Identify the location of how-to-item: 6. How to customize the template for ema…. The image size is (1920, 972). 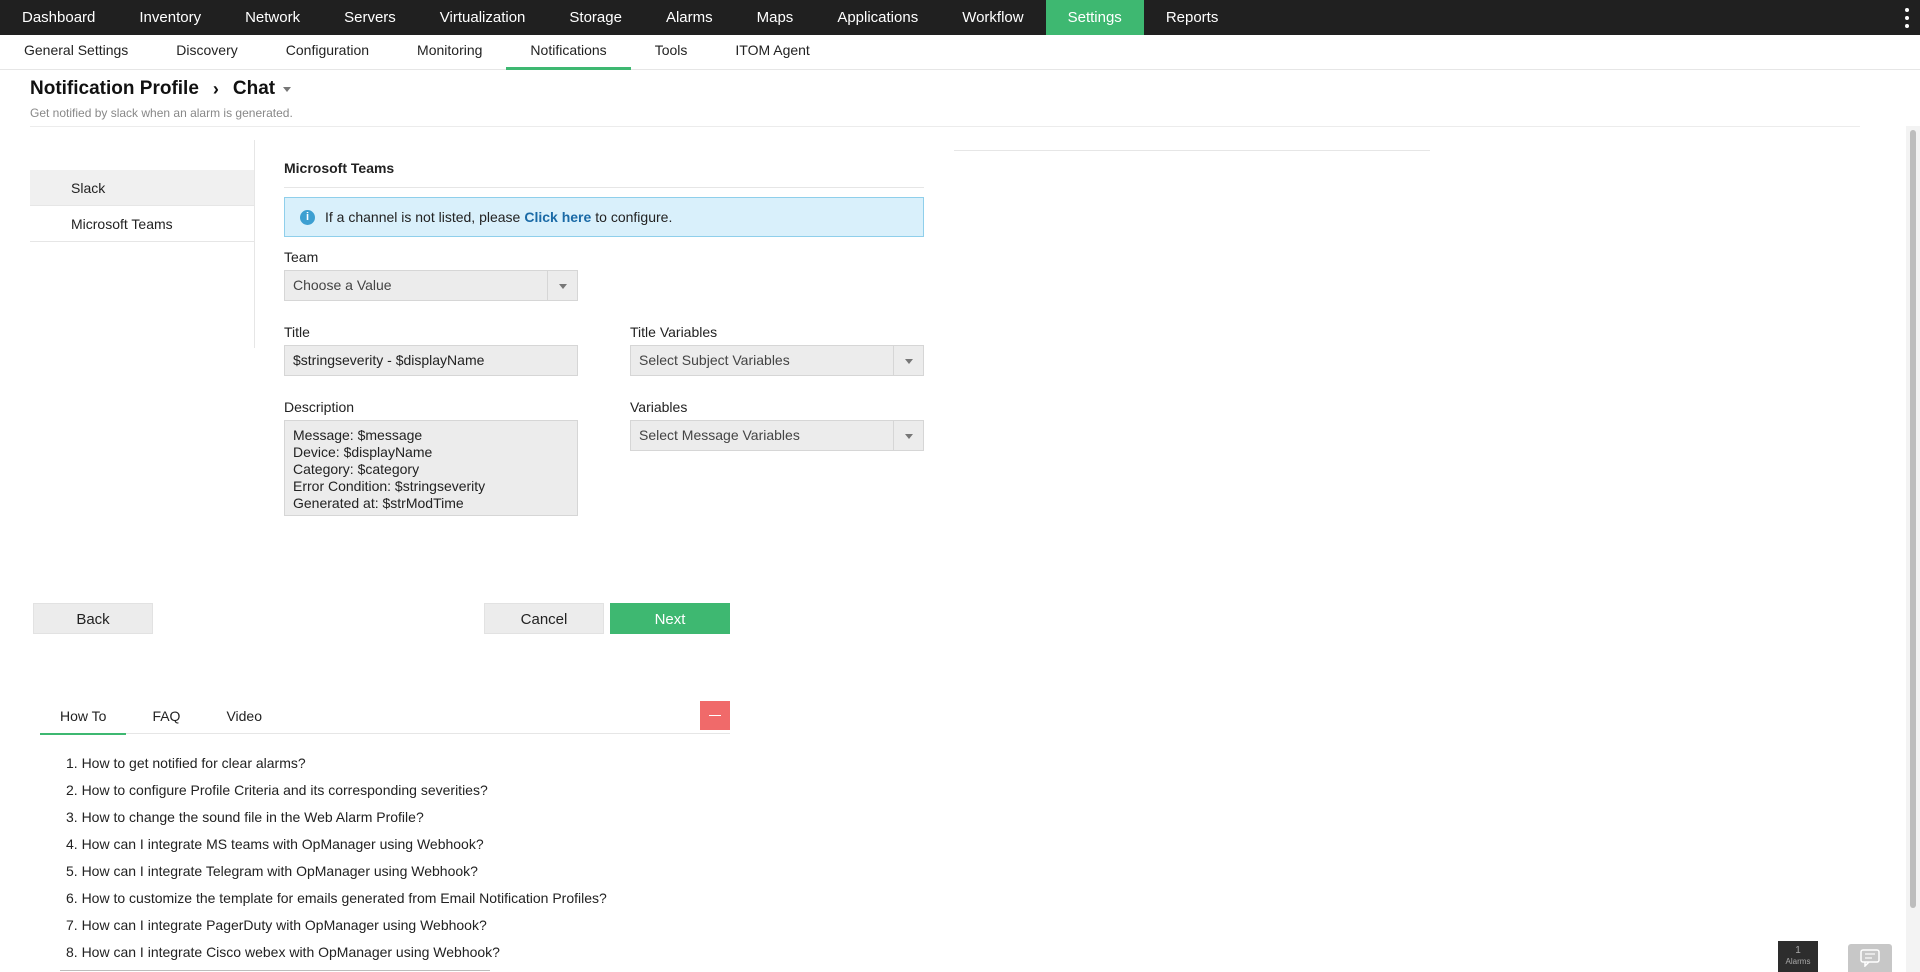
(416, 898).